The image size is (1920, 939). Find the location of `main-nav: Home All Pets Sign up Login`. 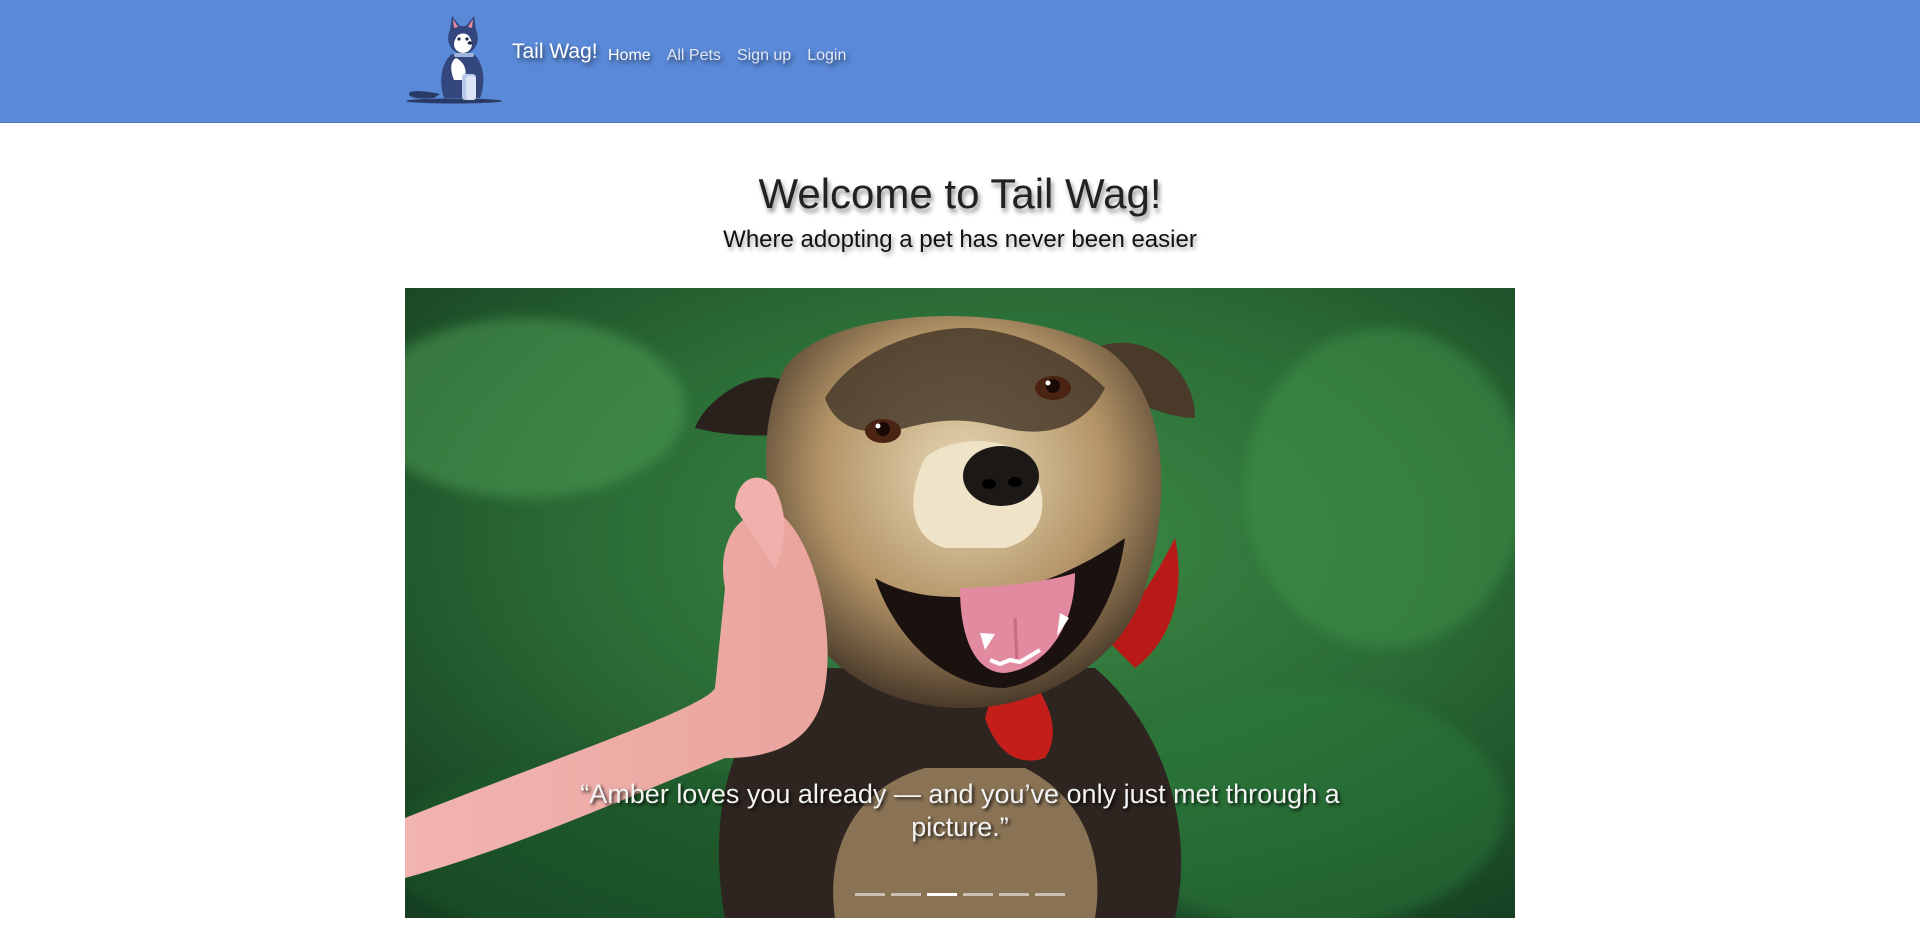

main-nav: Home All Pets Sign up Login is located at coordinates (735, 56).